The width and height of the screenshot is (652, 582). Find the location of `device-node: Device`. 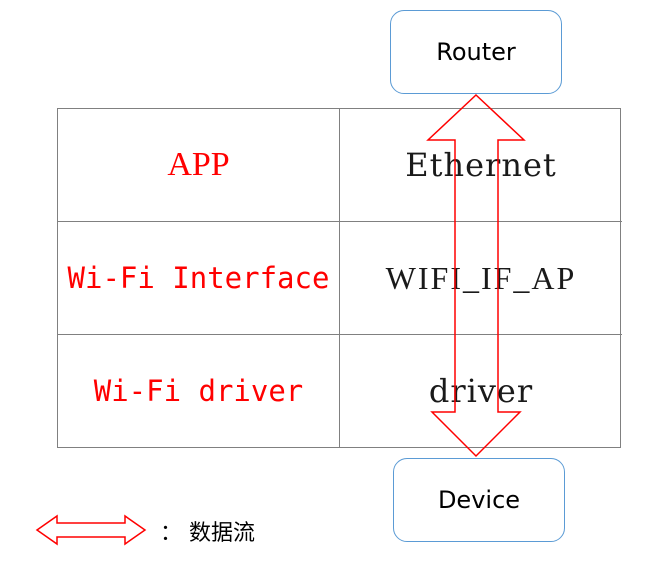

device-node: Device is located at coordinates (479, 500).